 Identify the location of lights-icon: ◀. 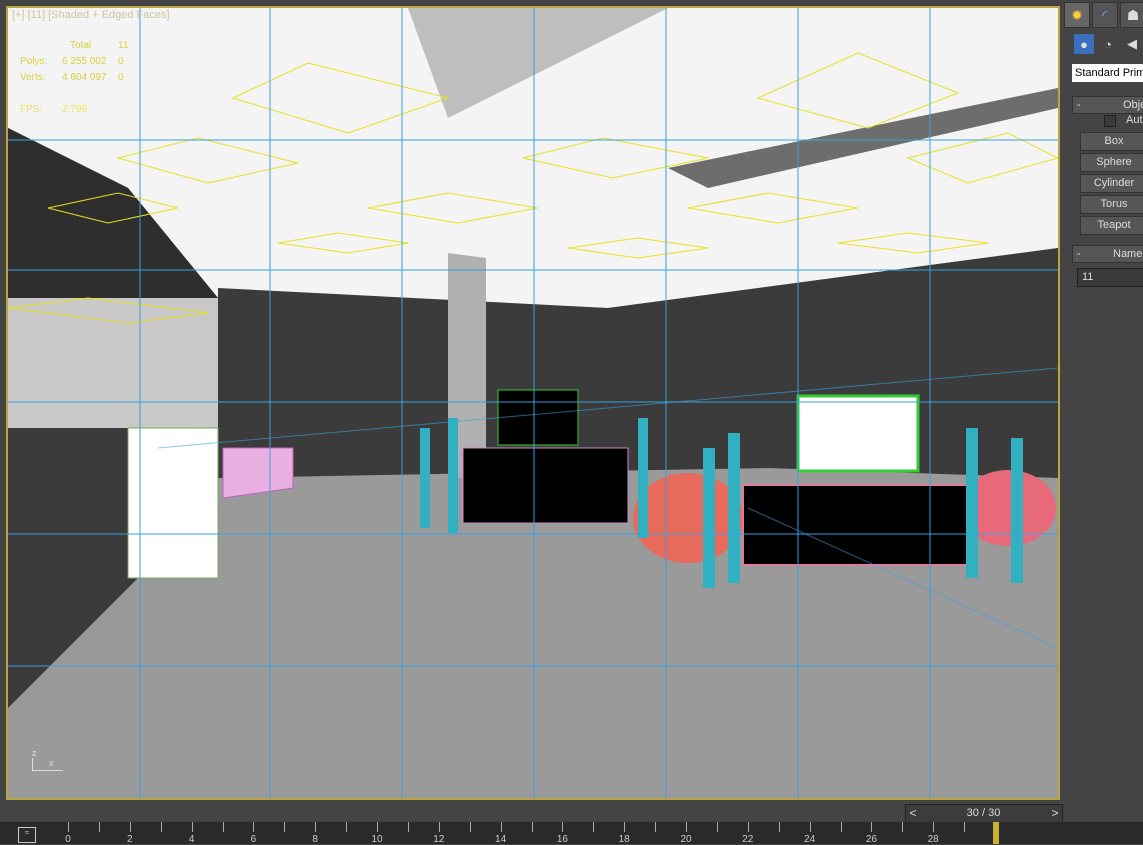
(1132, 44).